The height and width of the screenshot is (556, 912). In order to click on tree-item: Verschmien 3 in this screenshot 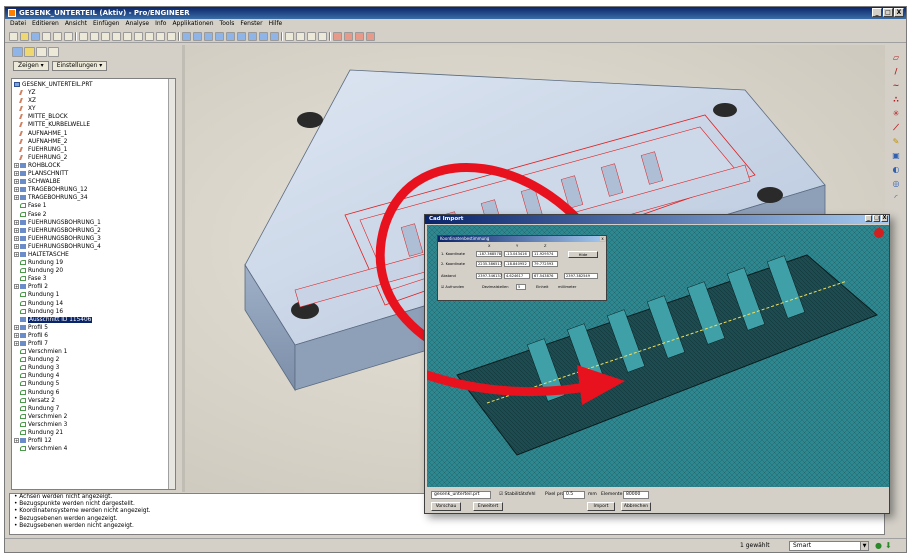, I will do `click(93, 425)`.